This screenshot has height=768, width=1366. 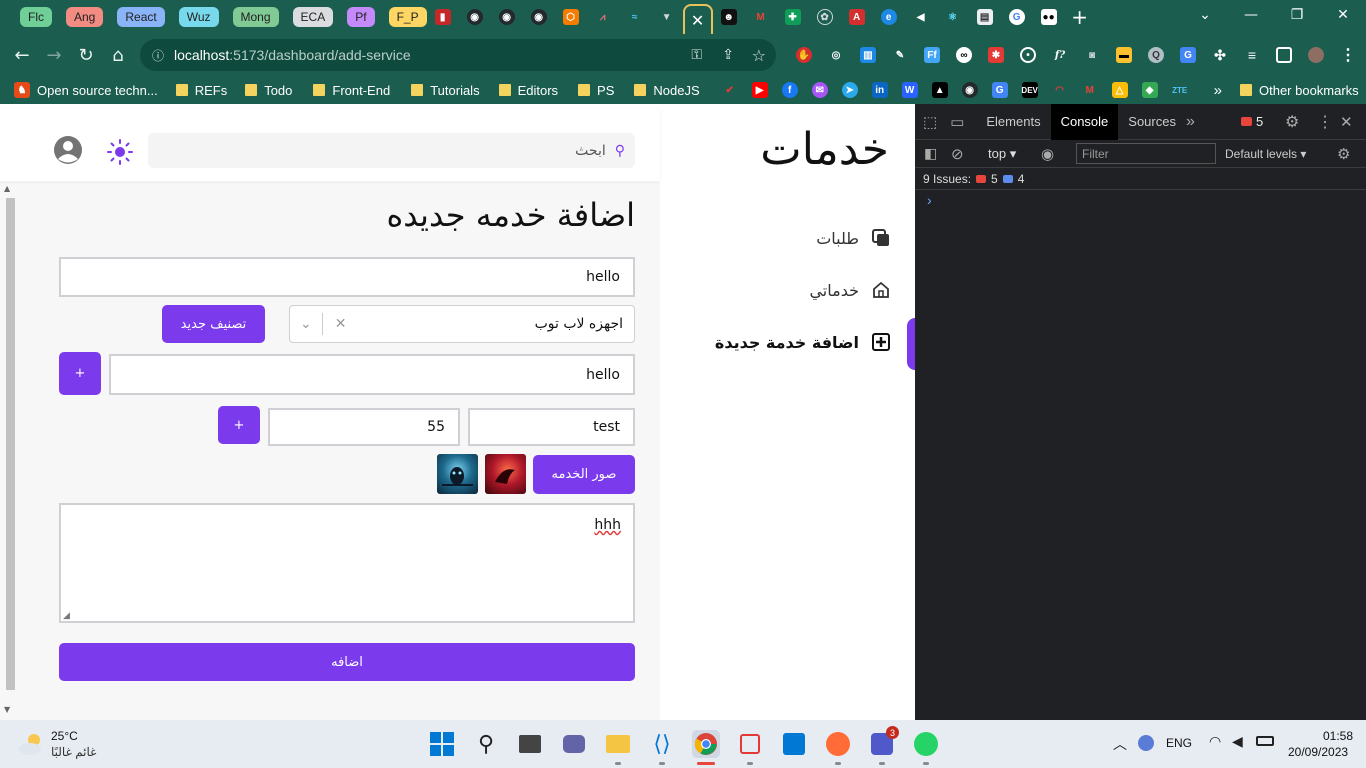 I want to click on tab: ⬡, so click(x=571, y=17).